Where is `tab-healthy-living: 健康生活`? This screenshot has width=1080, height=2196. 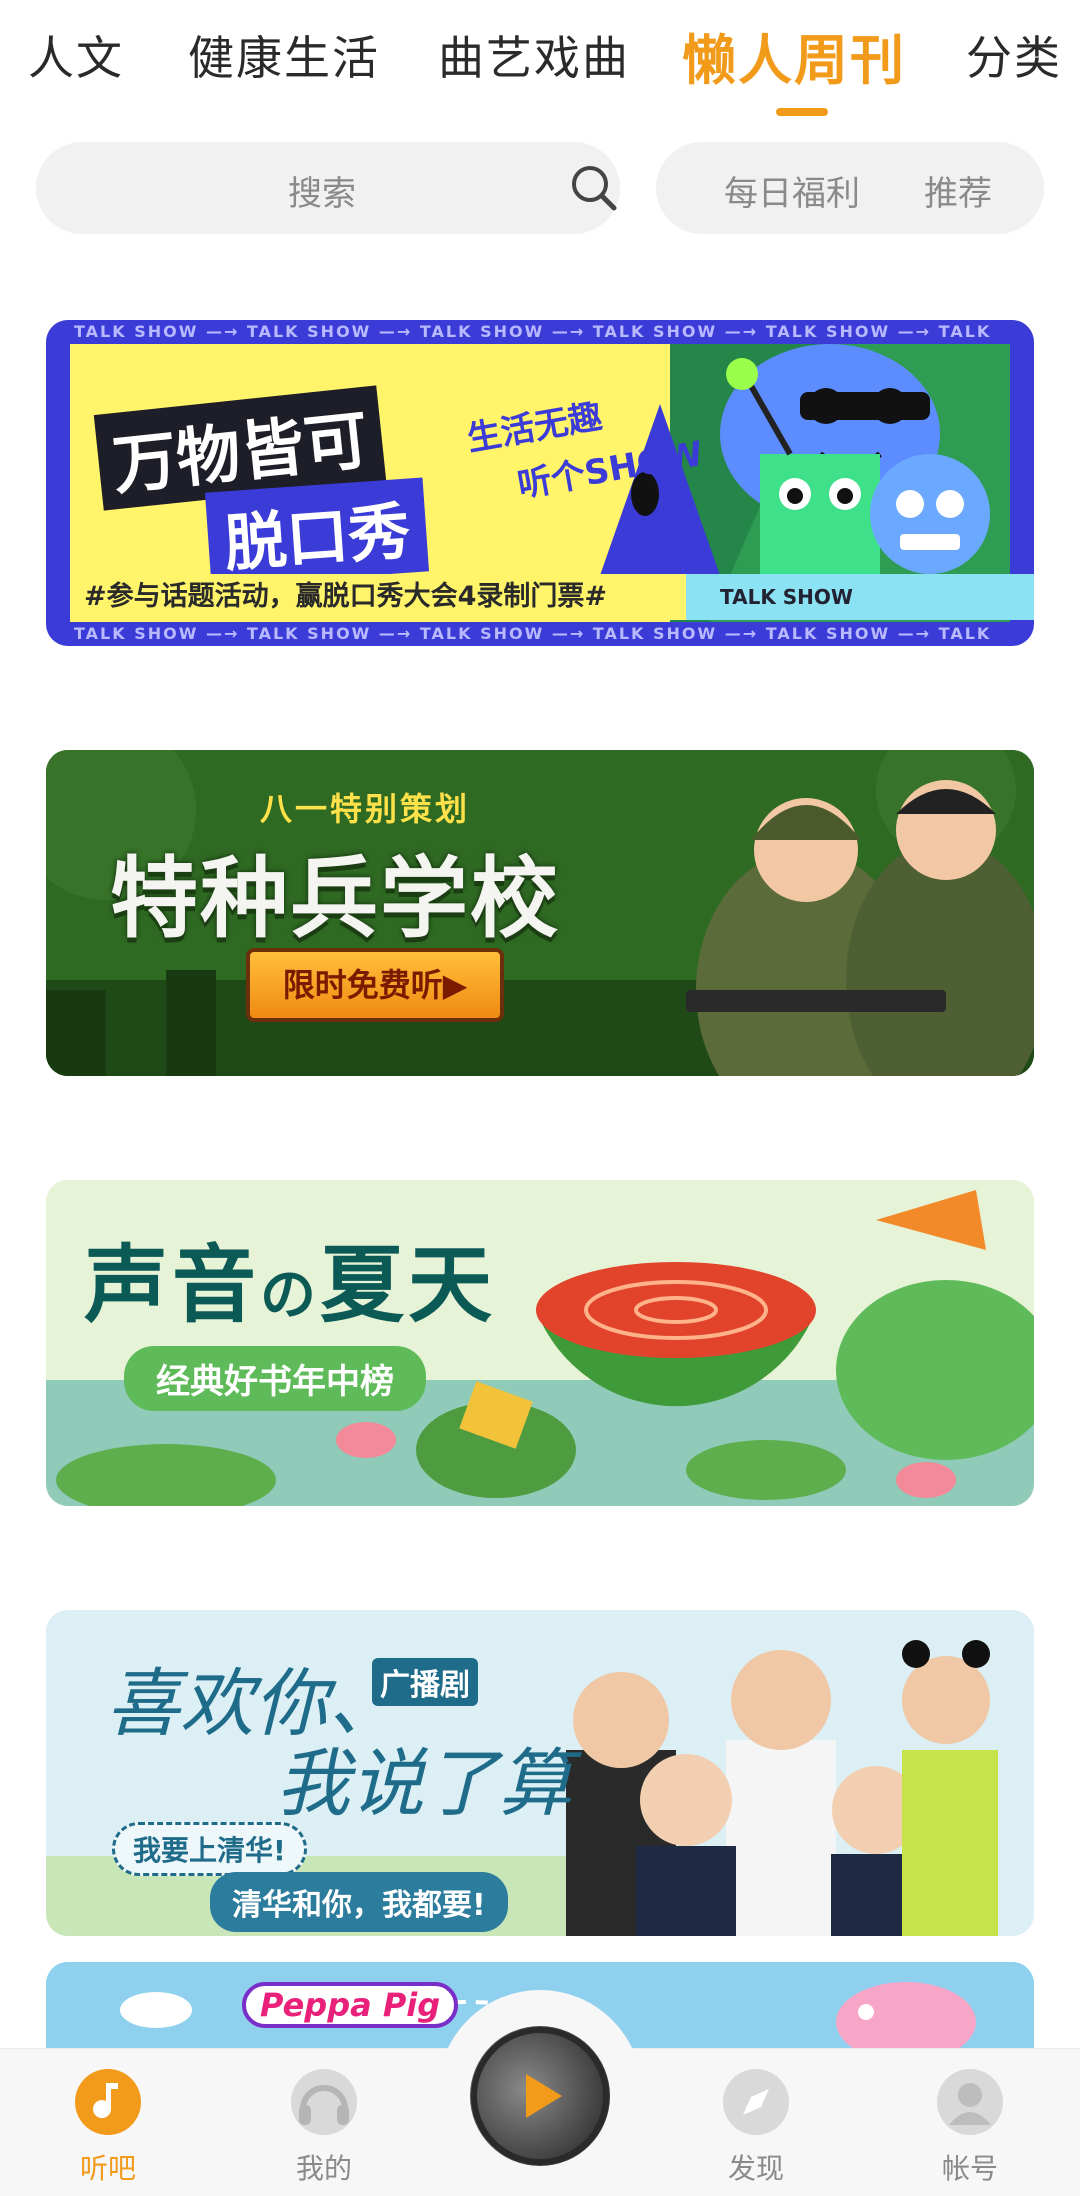
tab-healthy-living: 健康生活 is located at coordinates (284, 55).